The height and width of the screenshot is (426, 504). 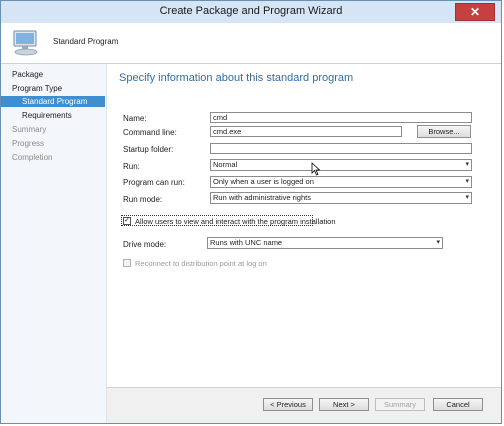 I want to click on sidebar-item-summary: Summary, so click(x=29, y=129).